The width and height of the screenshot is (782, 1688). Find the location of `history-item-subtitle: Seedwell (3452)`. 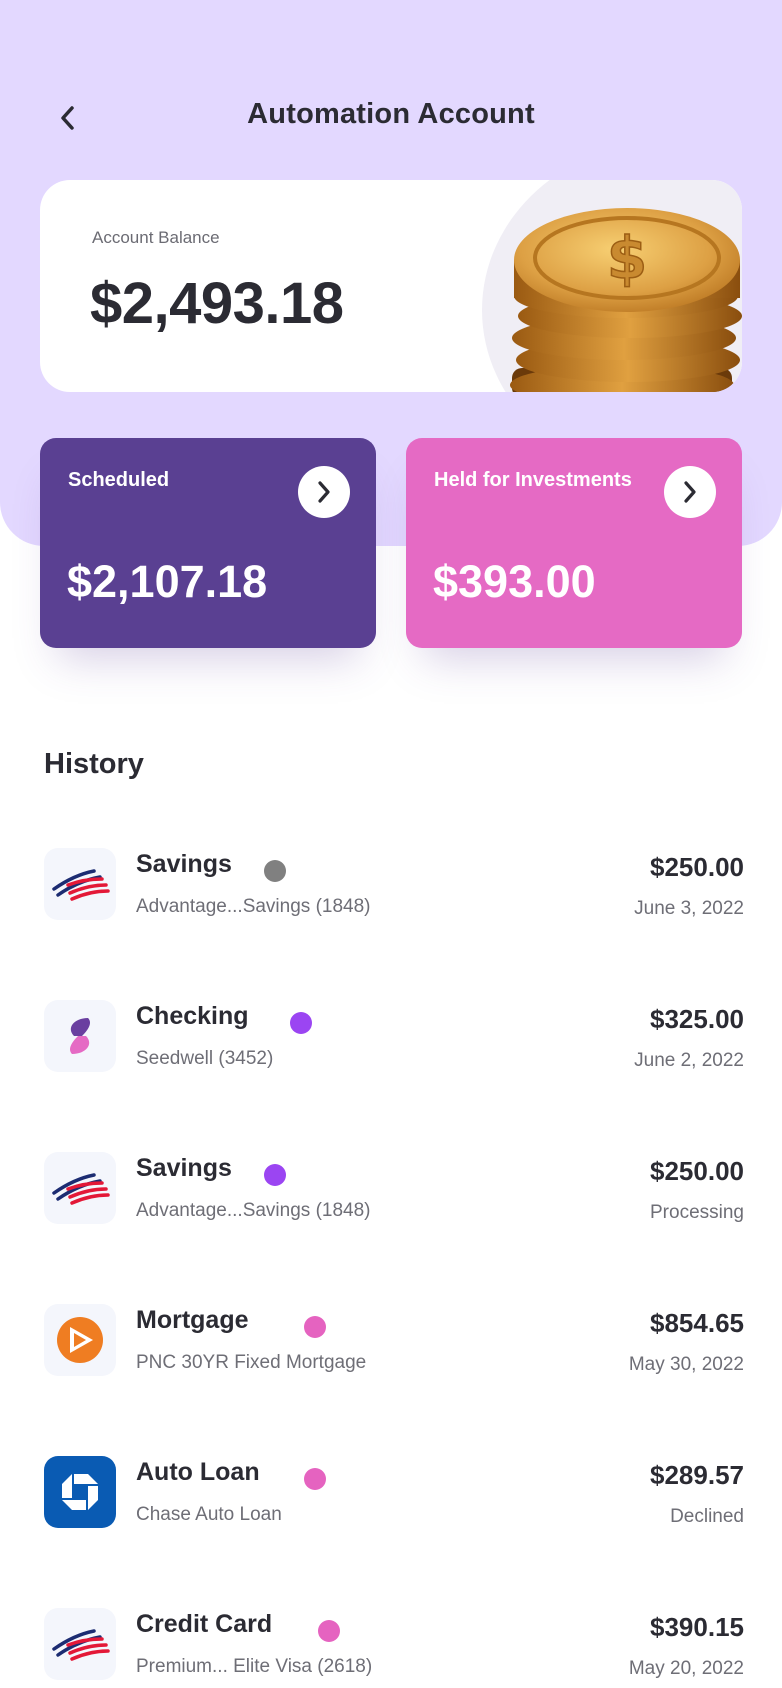

history-item-subtitle: Seedwell (3452) is located at coordinates (205, 1058).